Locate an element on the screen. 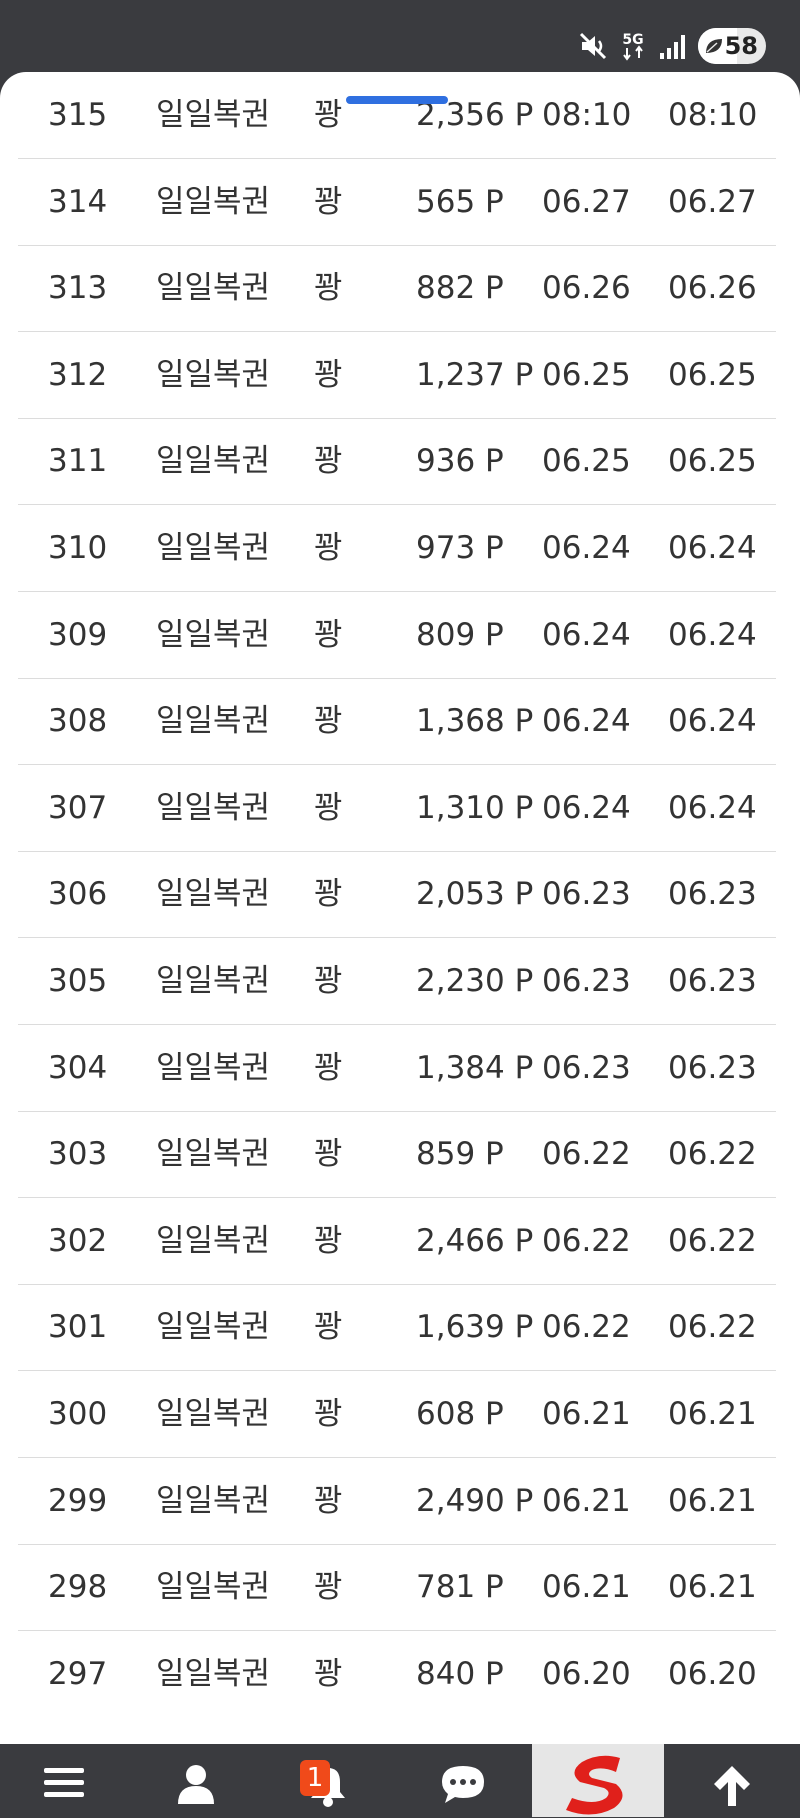 This screenshot has width=800, height=1818. table-row: 301 일일복권 꽝 1,639 P 06.22 06.22 is located at coordinates (397, 1328).